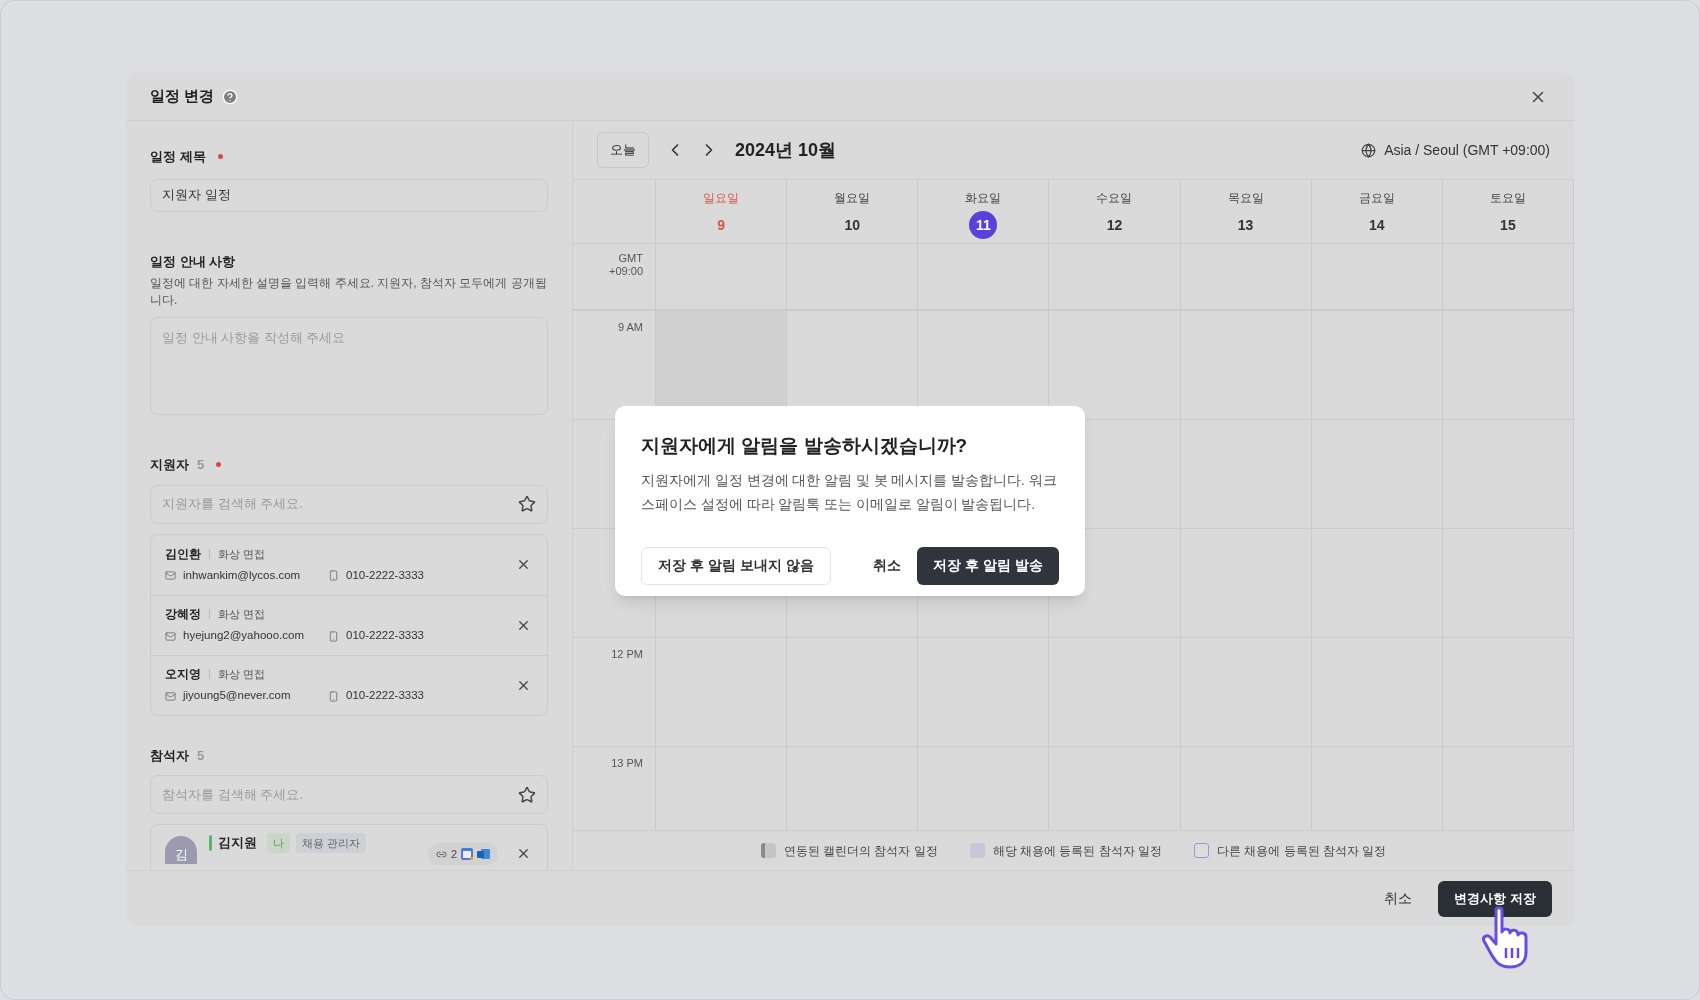 The image size is (1700, 1000). Describe the element at coordinates (242, 575) in the screenshot. I see `email-text: inhwankim@lycos.com` at that location.